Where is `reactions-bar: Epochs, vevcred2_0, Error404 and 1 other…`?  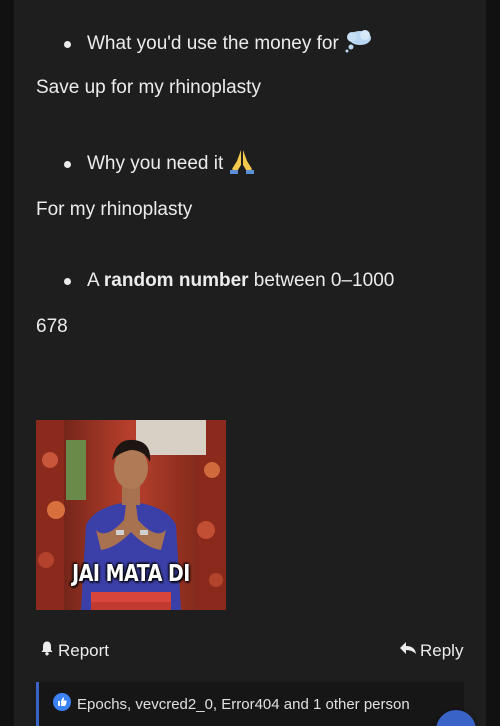
reactions-bar: Epochs, vevcred2_0, Error404 and 1 other… is located at coordinates (250, 704).